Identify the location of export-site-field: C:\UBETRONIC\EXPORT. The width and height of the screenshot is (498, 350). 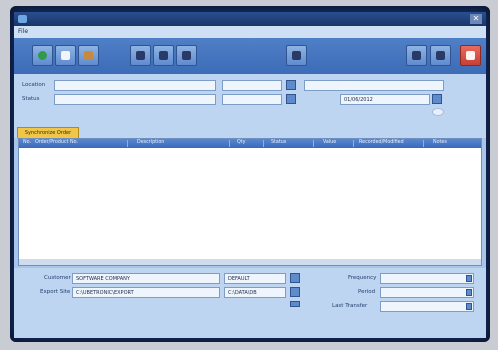
(146, 292).